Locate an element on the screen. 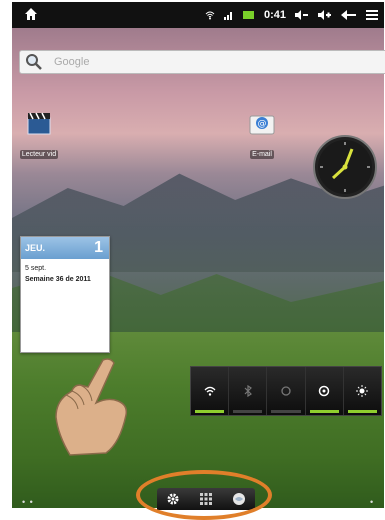 The width and height of the screenshot is (385, 520). left-page-dots: • • is located at coordinates (28, 502).